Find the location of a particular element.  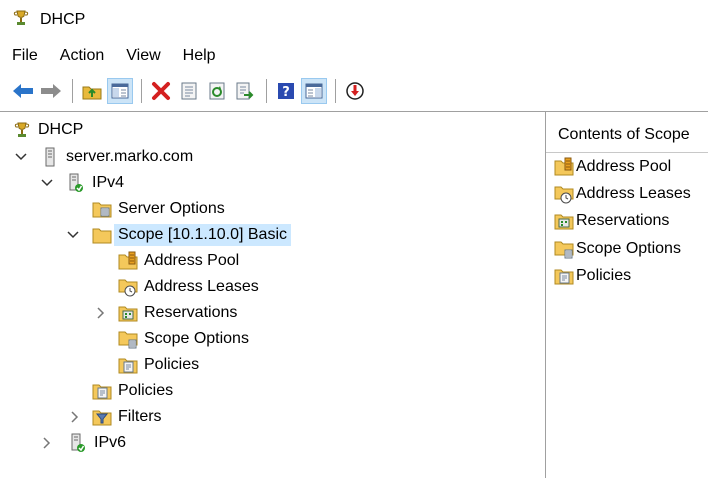

forward-arrow-icon is located at coordinates (51, 91).